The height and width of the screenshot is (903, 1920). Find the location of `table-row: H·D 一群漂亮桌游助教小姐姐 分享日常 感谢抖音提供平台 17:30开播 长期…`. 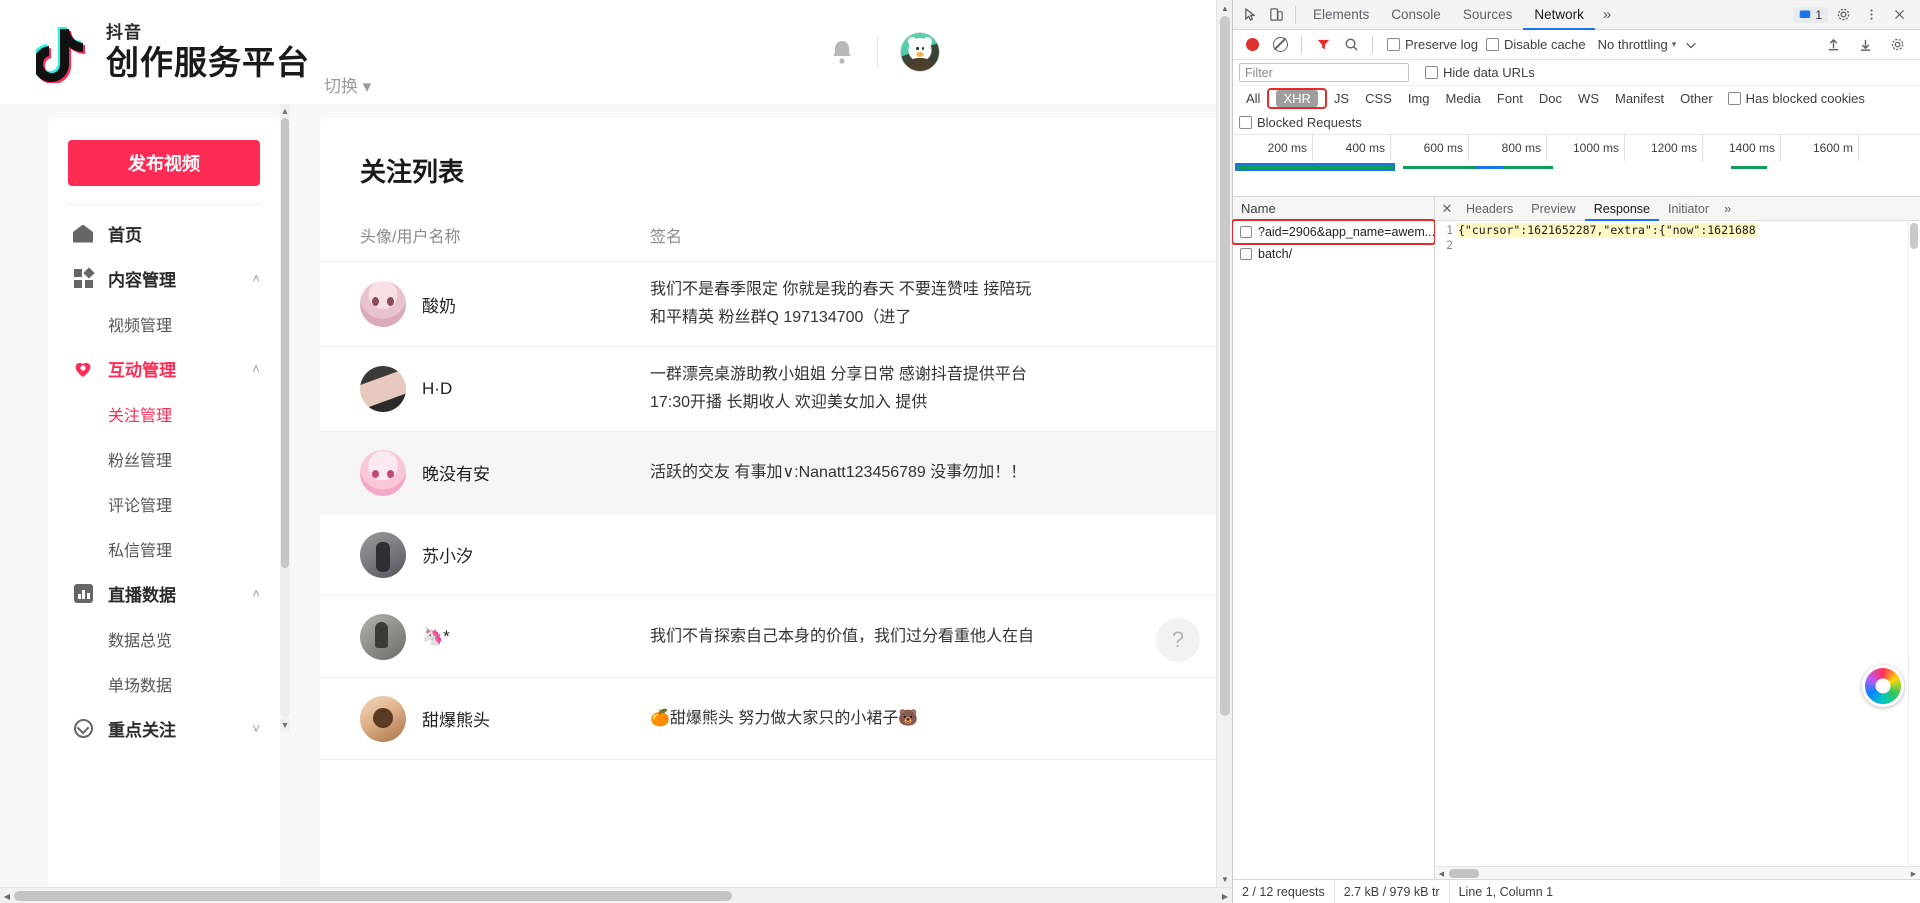

table-row: H·D 一群漂亮桌游助教小姐姐 分享日常 感谢抖音提供平台 17:30开播 长期… is located at coordinates (776, 389).